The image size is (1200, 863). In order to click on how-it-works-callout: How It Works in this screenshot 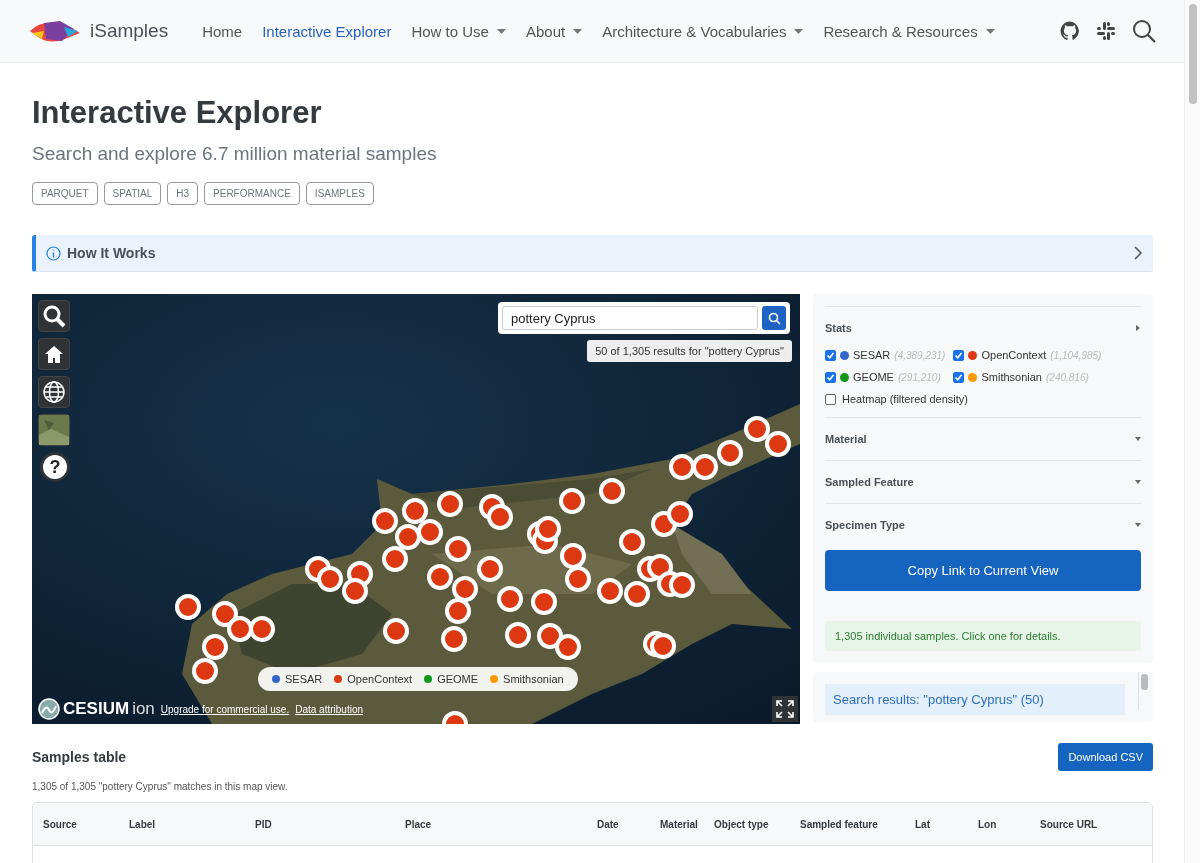, I will do `click(592, 253)`.